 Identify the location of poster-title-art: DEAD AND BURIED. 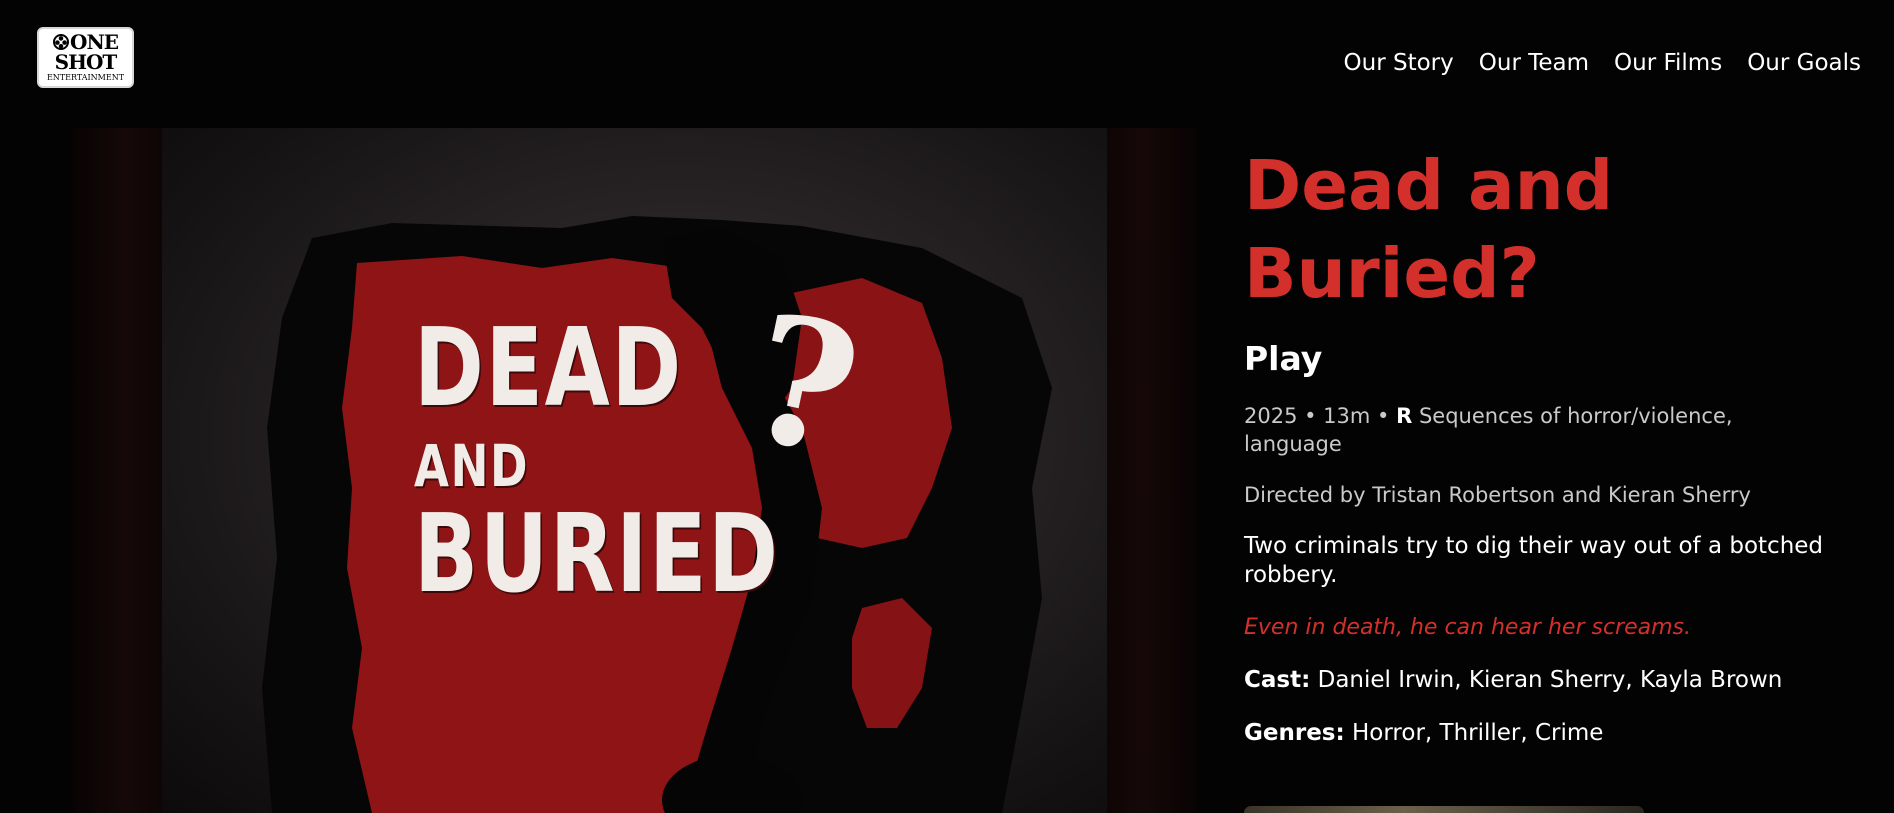
(597, 462).